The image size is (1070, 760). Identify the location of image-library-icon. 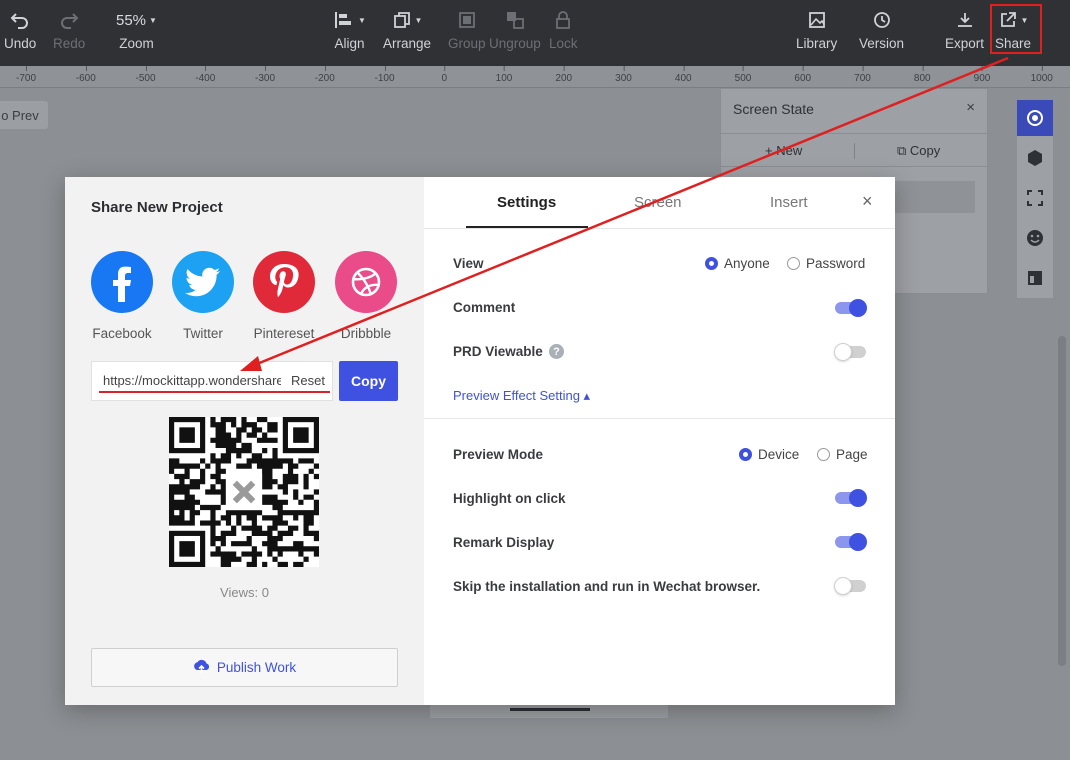
(817, 20).